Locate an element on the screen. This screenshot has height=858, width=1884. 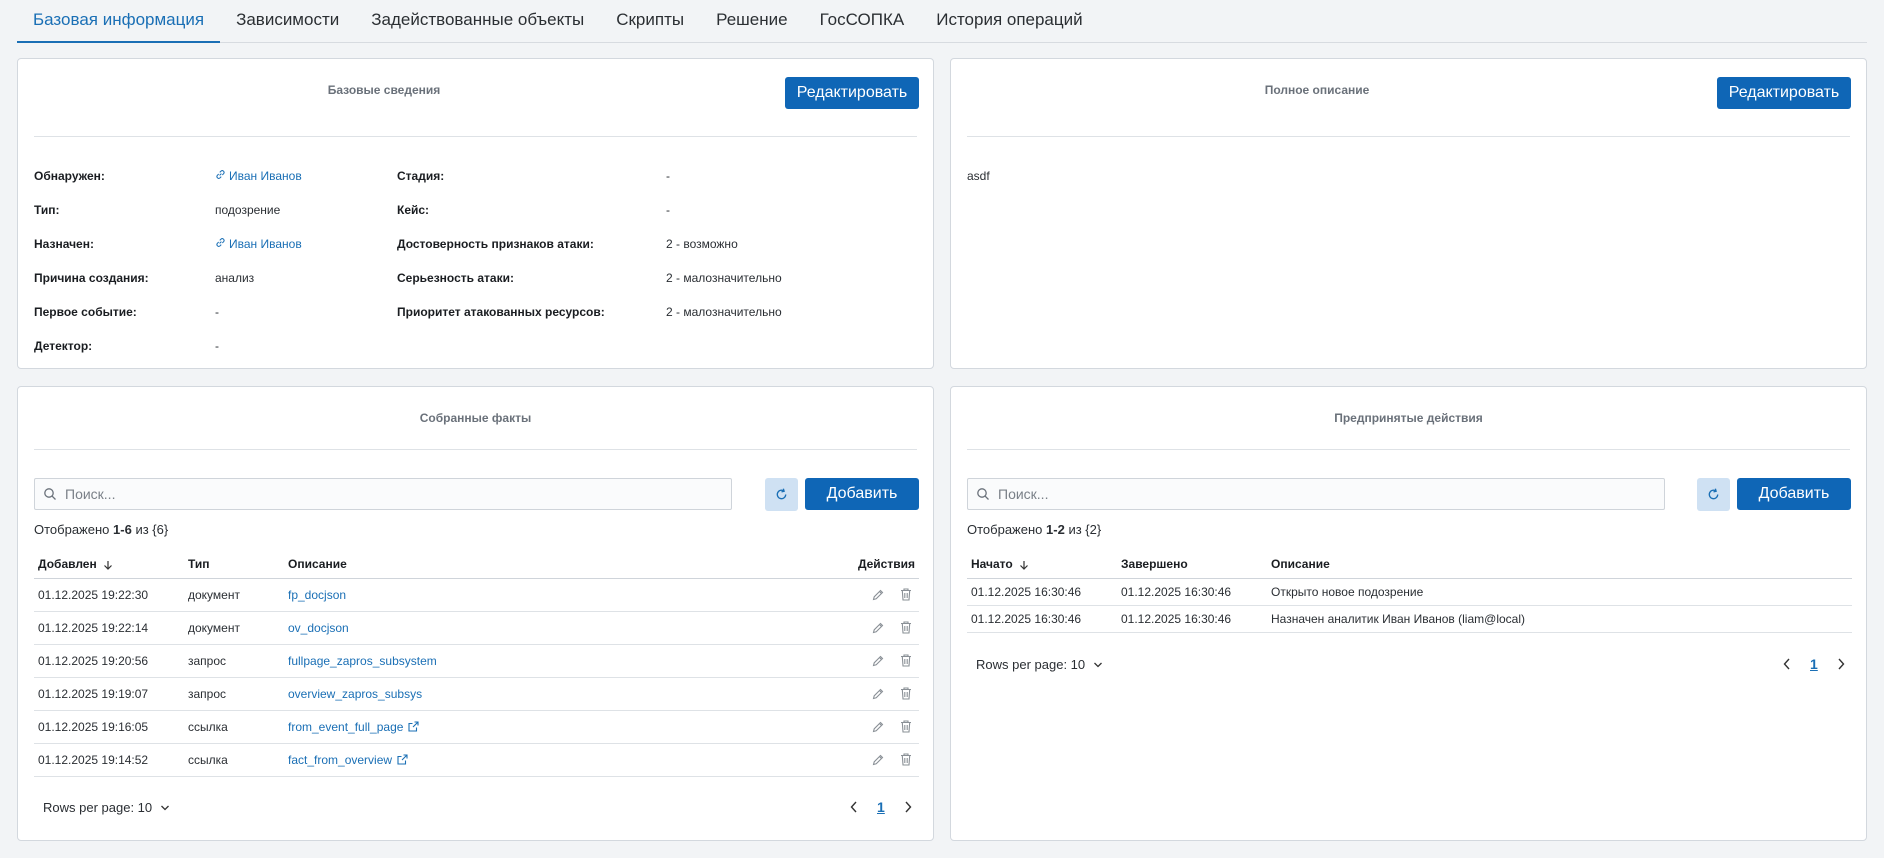
tab-involved-objects: Задействованные объекты is located at coordinates (477, 21).